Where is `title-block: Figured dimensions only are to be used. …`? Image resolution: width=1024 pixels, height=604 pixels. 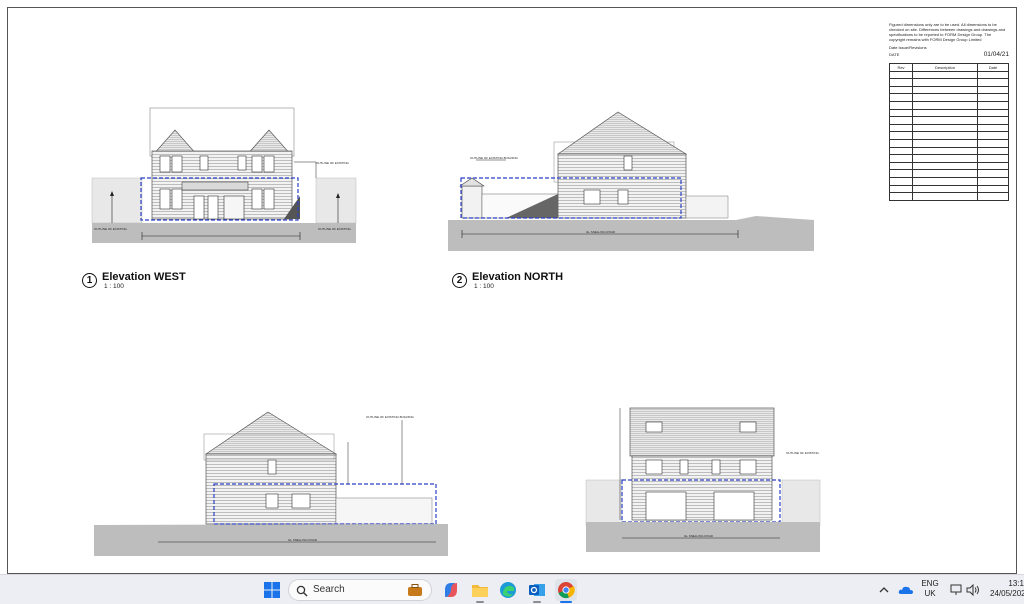 title-block: Figured dimensions only are to be used. … is located at coordinates (949, 111).